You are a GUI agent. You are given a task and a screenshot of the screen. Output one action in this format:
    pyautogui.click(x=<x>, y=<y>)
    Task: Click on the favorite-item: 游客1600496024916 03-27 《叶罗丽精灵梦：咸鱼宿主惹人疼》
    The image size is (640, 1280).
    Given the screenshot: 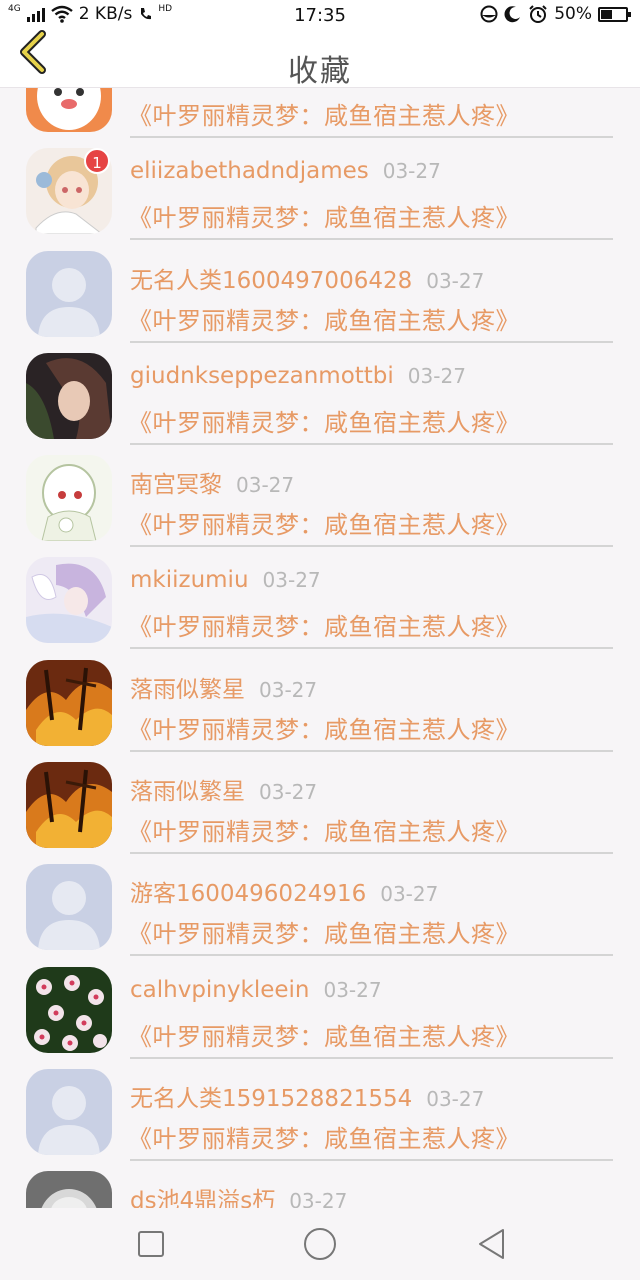 What is the action you would take?
    pyautogui.click(x=320, y=905)
    